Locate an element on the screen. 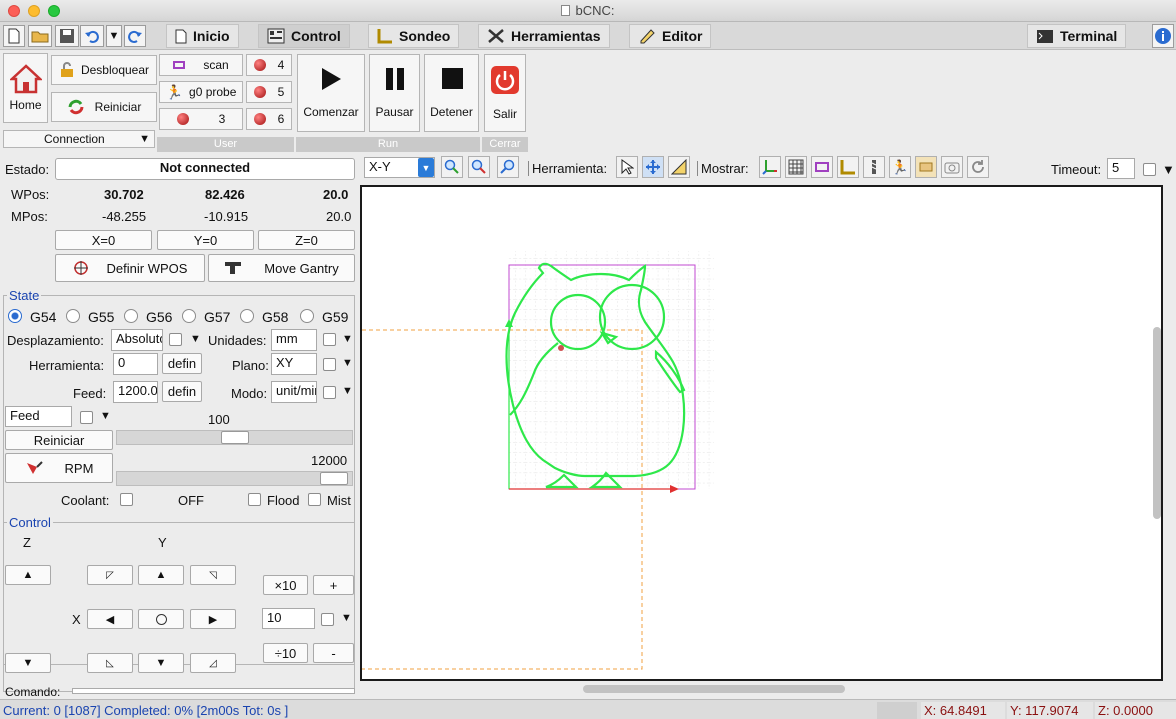 This screenshot has width=1176, height=719. jog-up-left-button: ◸ is located at coordinates (110, 575).